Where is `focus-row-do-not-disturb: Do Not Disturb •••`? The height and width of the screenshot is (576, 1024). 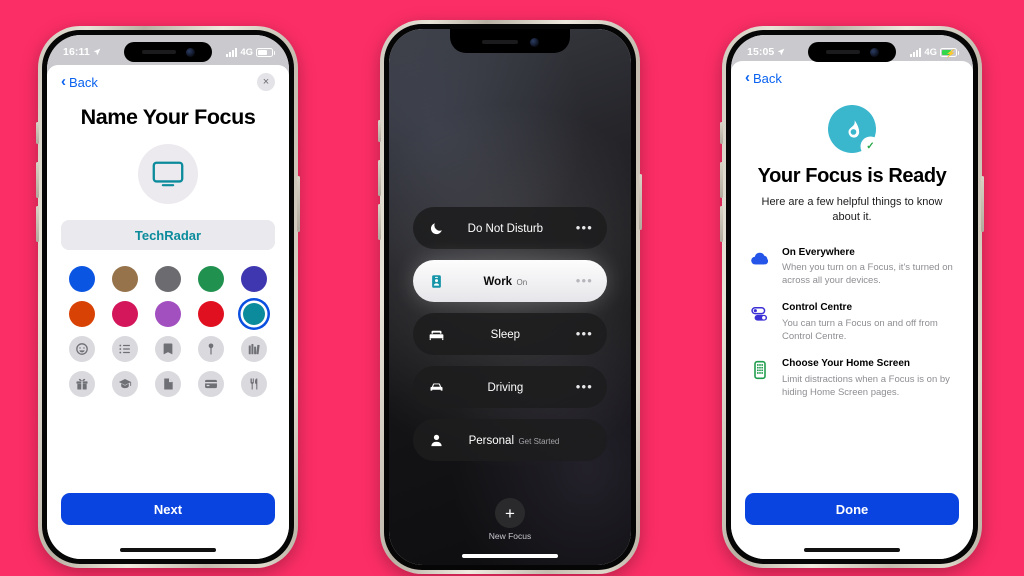 focus-row-do-not-disturb: Do Not Disturb ••• is located at coordinates (510, 228).